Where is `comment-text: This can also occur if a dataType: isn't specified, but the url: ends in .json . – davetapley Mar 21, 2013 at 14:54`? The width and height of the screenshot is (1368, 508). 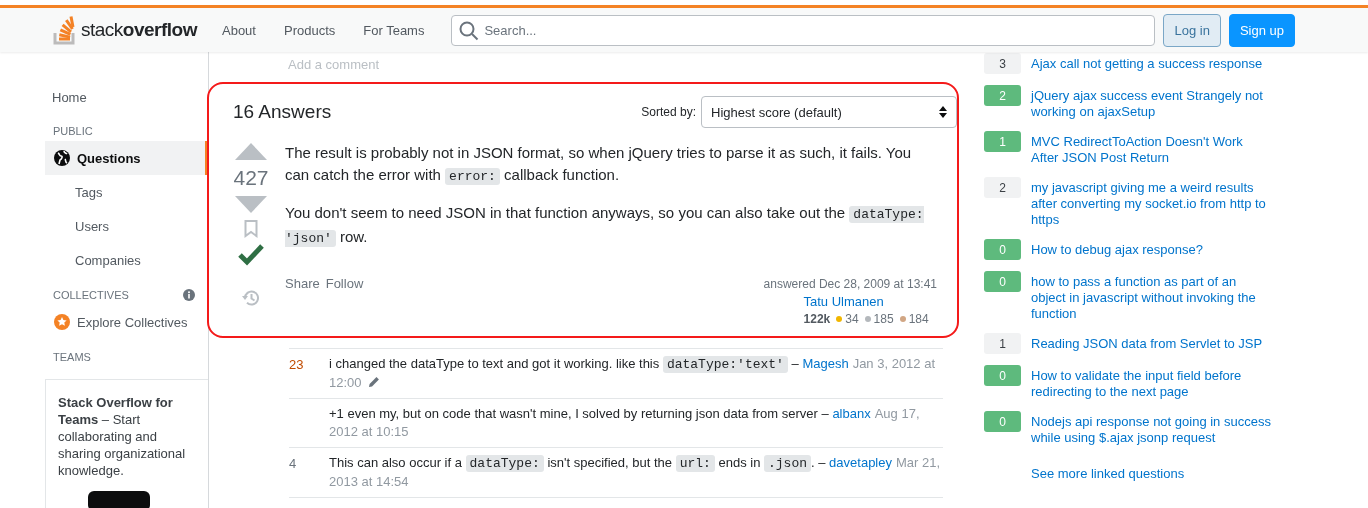 comment-text: This can also occur if a dataType: isn't specified, but the url: ends in .json . – davetapley Mar 21, 2013 at 14:54 is located at coordinates (635, 472).